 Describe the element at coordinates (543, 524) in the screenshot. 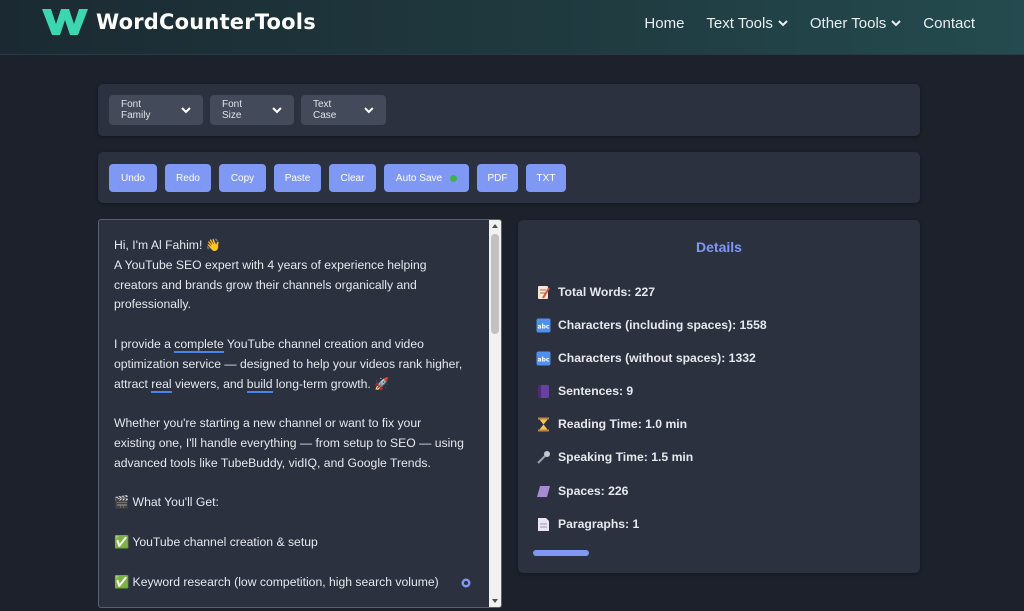

I see `page-icon` at that location.